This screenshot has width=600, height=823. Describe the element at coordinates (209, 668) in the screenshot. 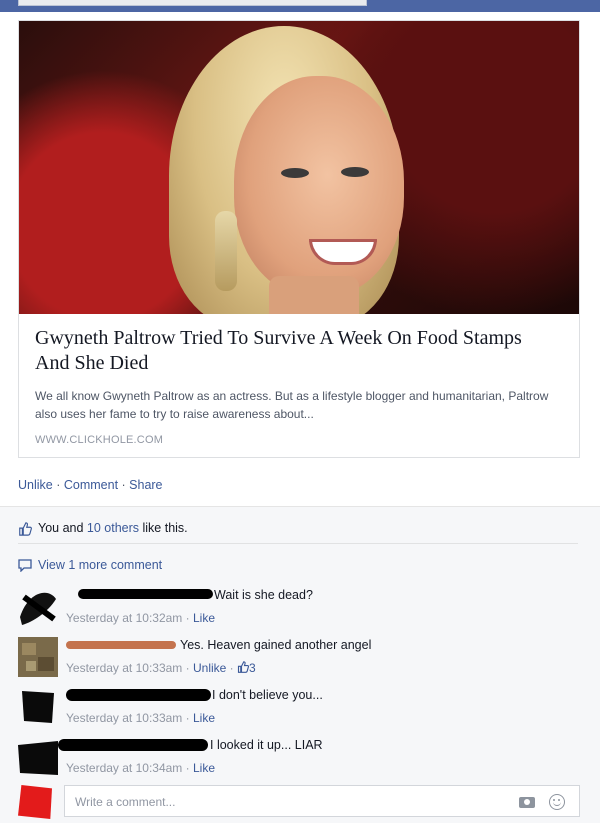

I see `comment-unlike-button: Unlike` at that location.